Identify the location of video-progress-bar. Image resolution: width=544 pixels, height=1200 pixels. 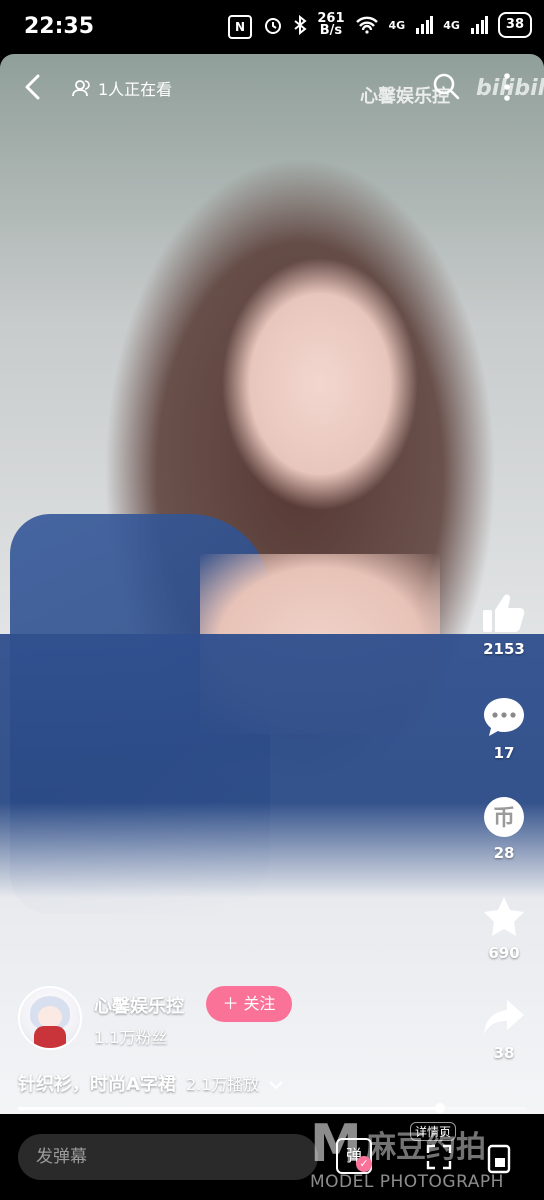
(272, 1108).